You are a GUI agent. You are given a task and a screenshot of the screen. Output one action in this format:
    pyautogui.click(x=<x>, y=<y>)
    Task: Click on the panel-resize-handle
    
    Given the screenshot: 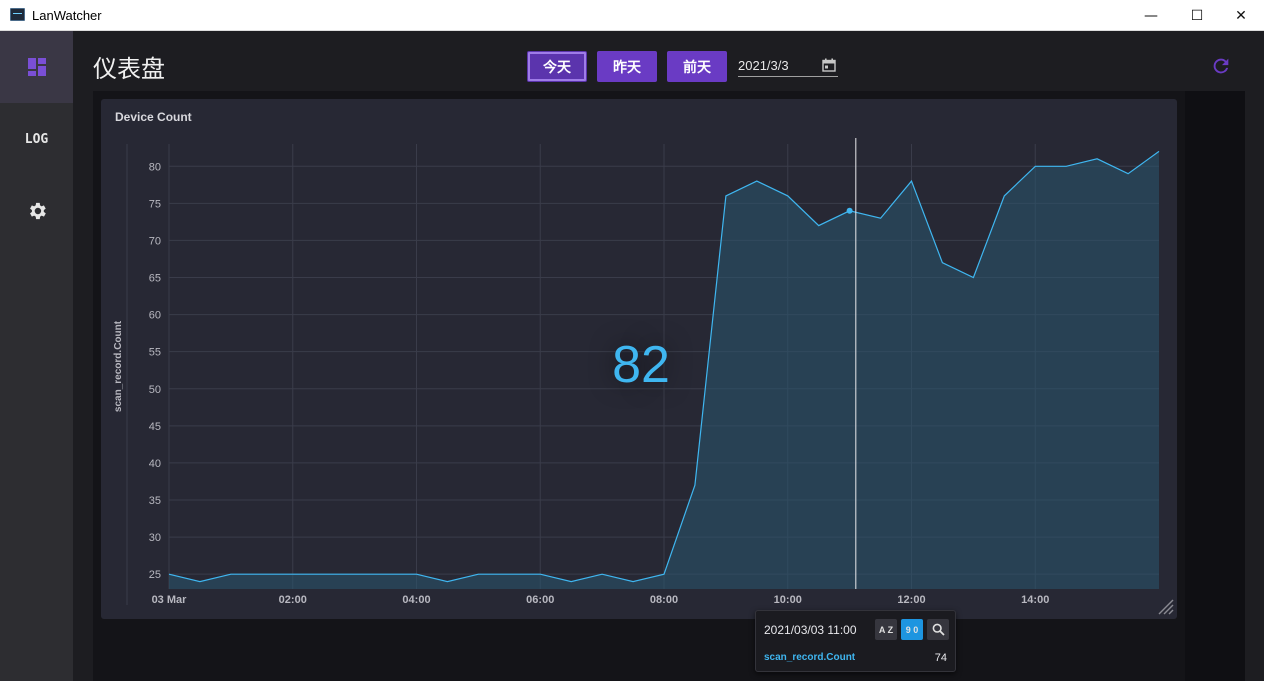 What is the action you would take?
    pyautogui.click(x=1165, y=606)
    